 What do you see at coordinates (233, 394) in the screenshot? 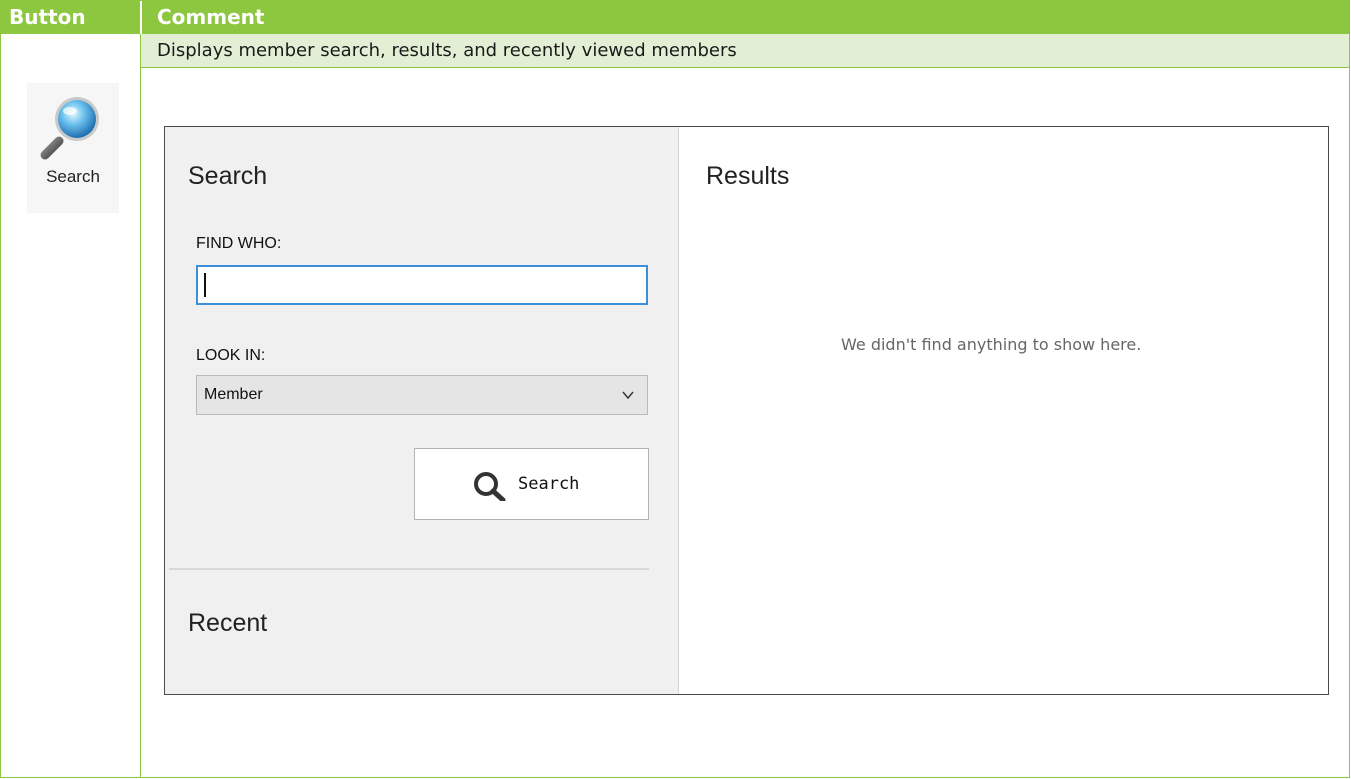
I see `look-in-value: Member` at bounding box center [233, 394].